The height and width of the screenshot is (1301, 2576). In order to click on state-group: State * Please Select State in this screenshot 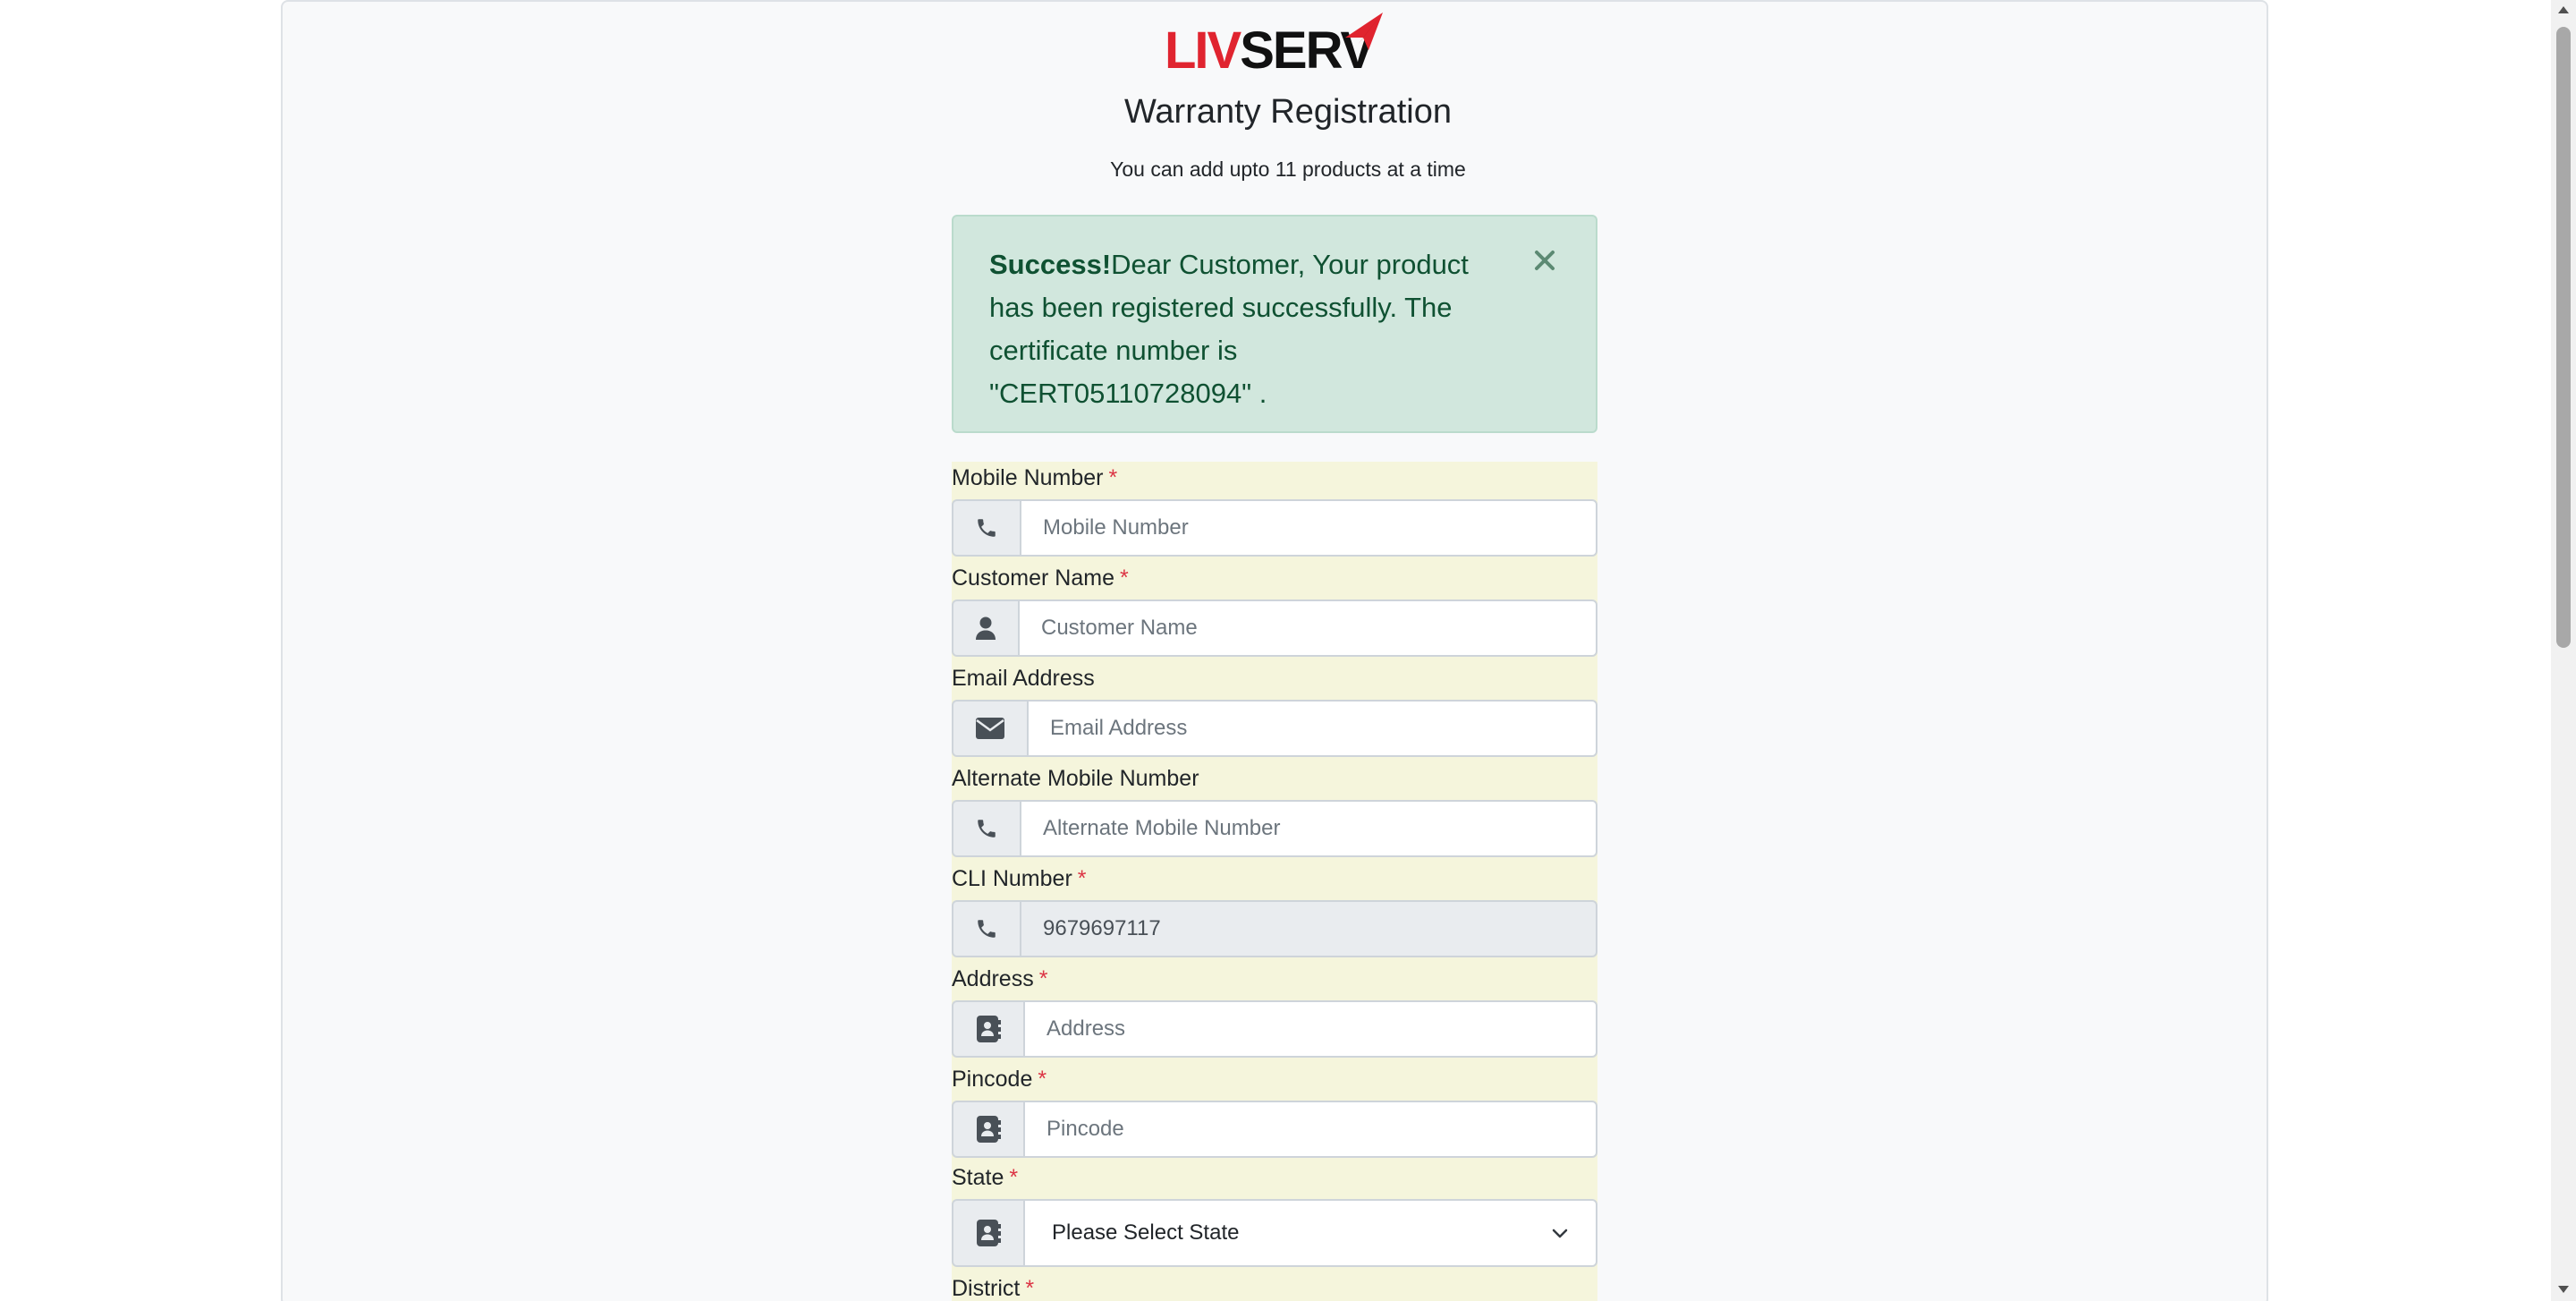, I will do `click(1274, 1223)`.